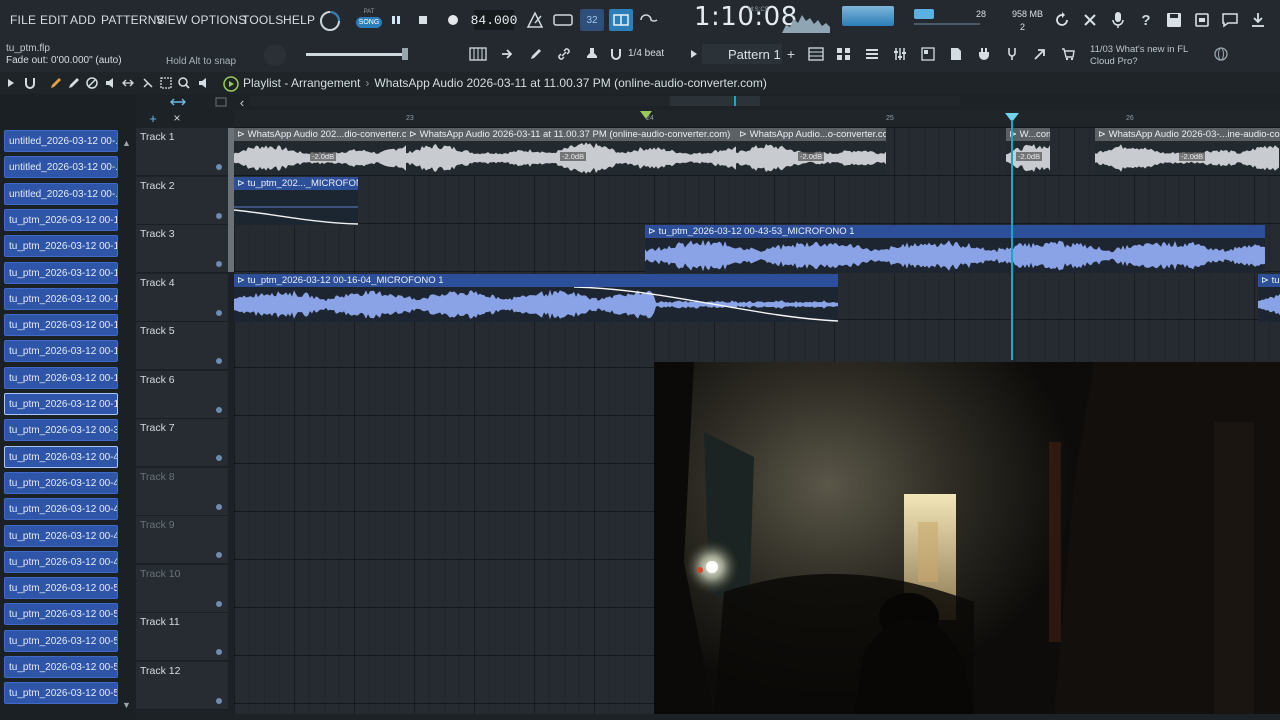  I want to click on menu-view: VIEW, so click(171, 20).